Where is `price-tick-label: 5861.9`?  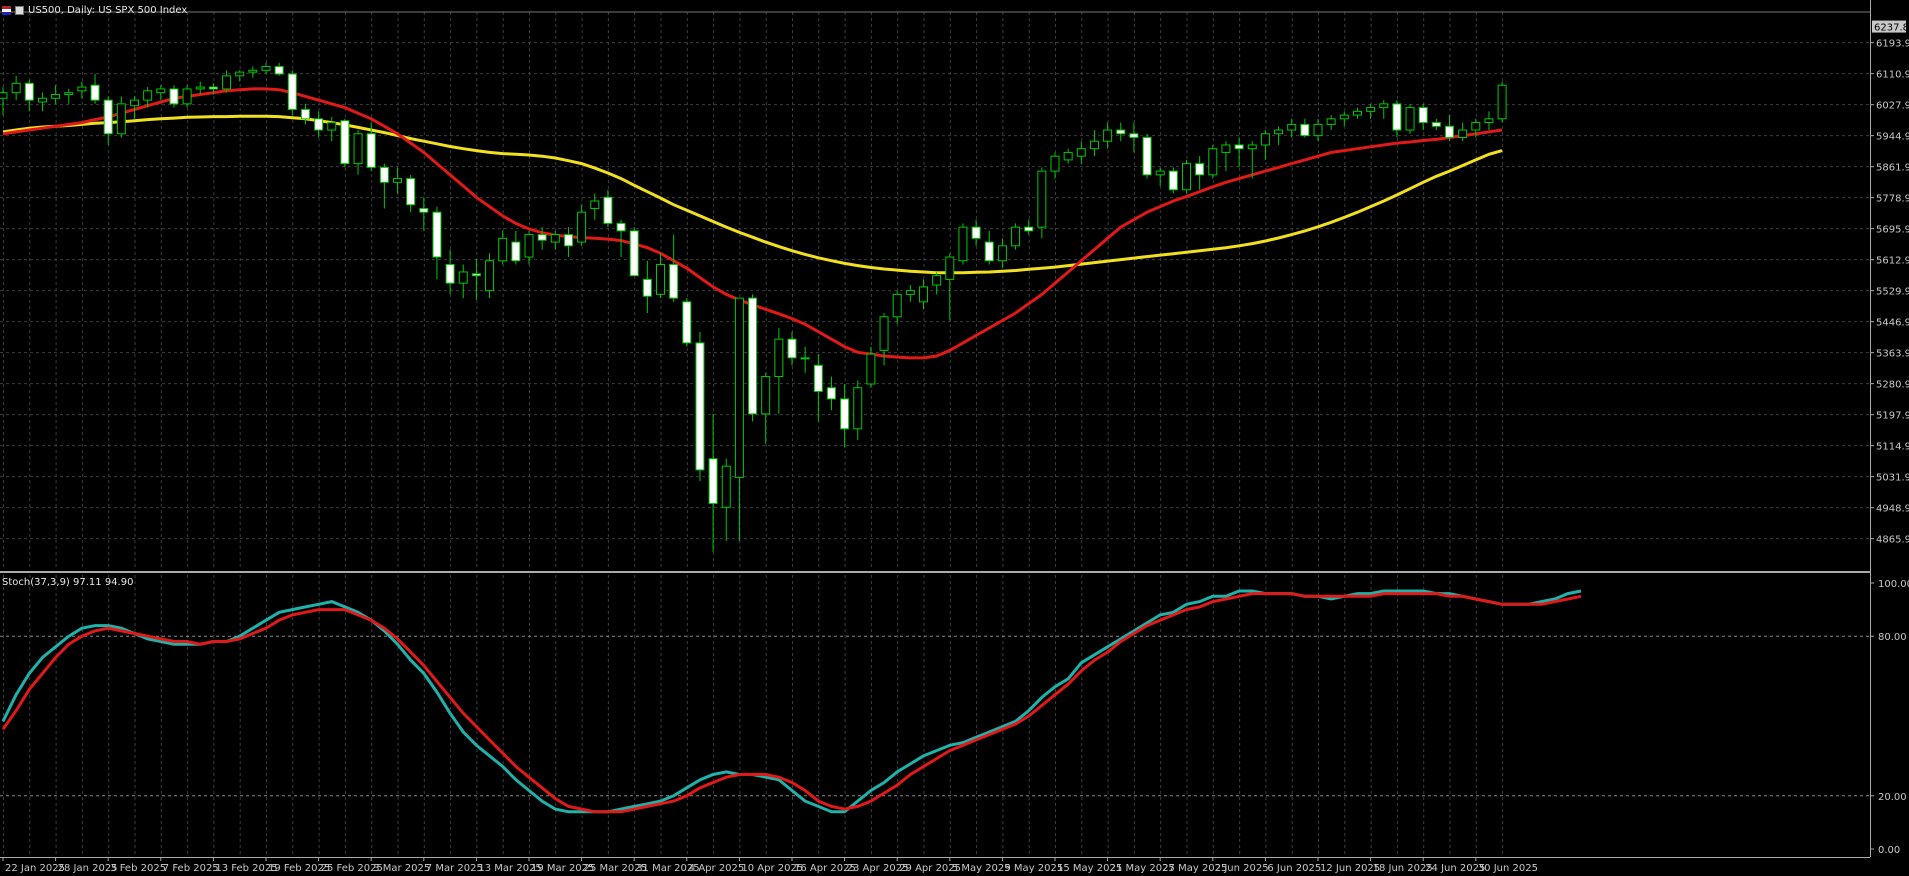
price-tick-label: 5861.9 is located at coordinates (1892, 168).